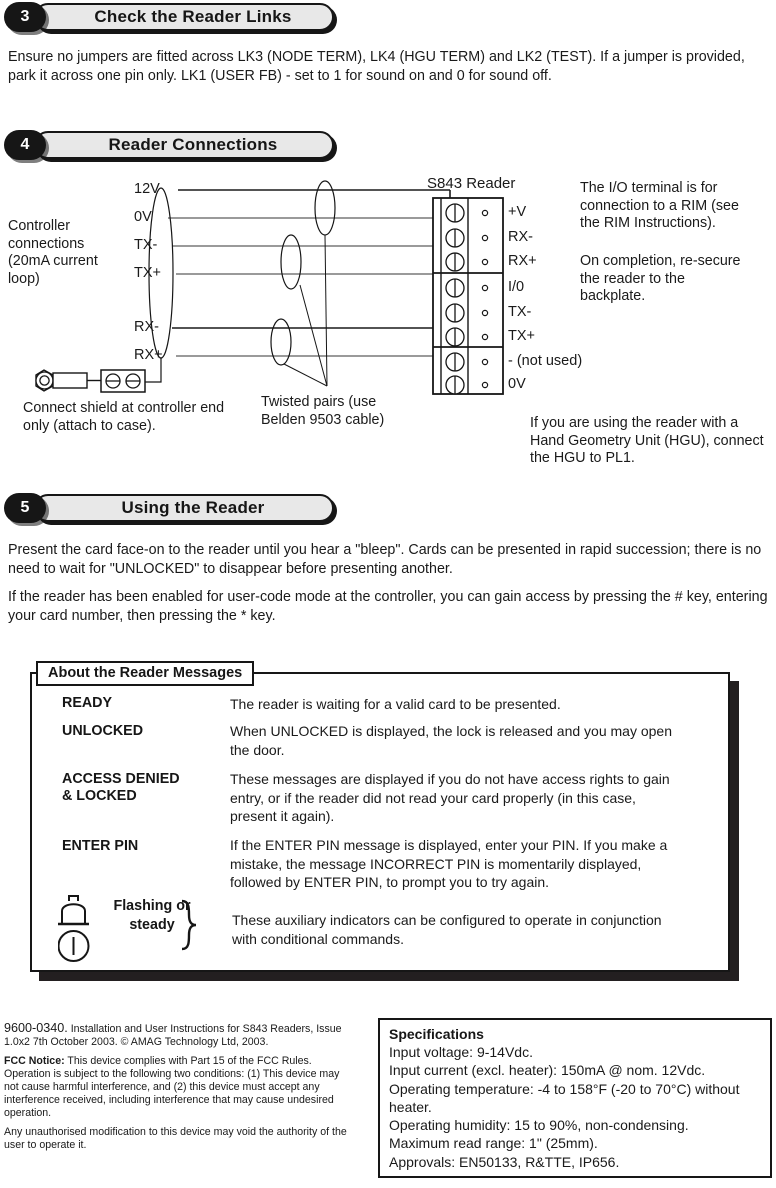  What do you see at coordinates (504, 1161) in the screenshot?
I see `spec-approvals: Approvals: EN50133, R&TTE, IP656.` at bounding box center [504, 1161].